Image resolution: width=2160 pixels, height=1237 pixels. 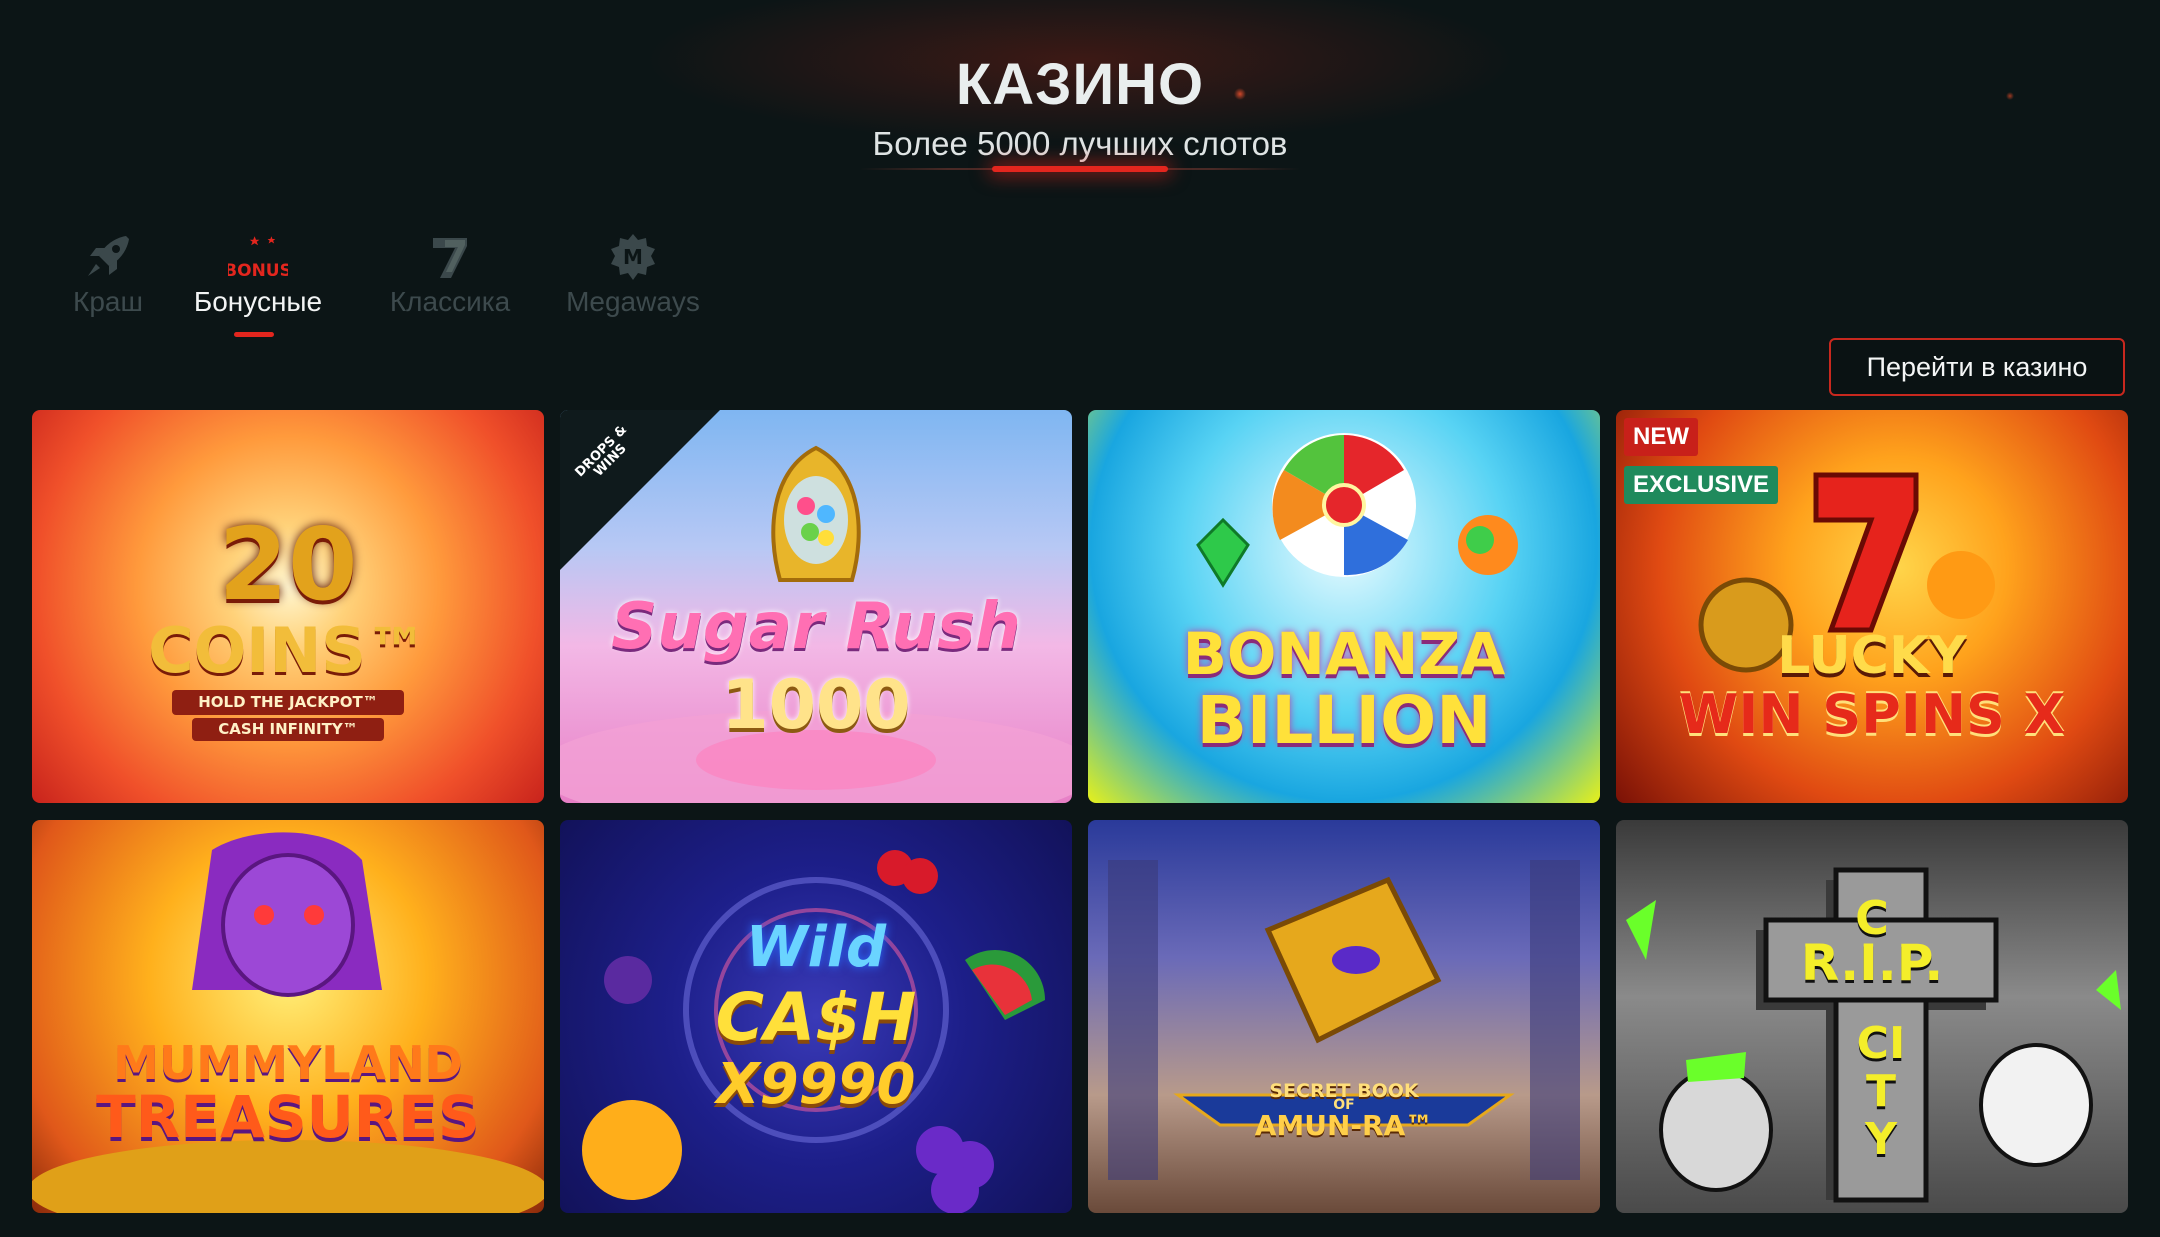 I want to click on tab-classic: Классика, so click(x=450, y=275).